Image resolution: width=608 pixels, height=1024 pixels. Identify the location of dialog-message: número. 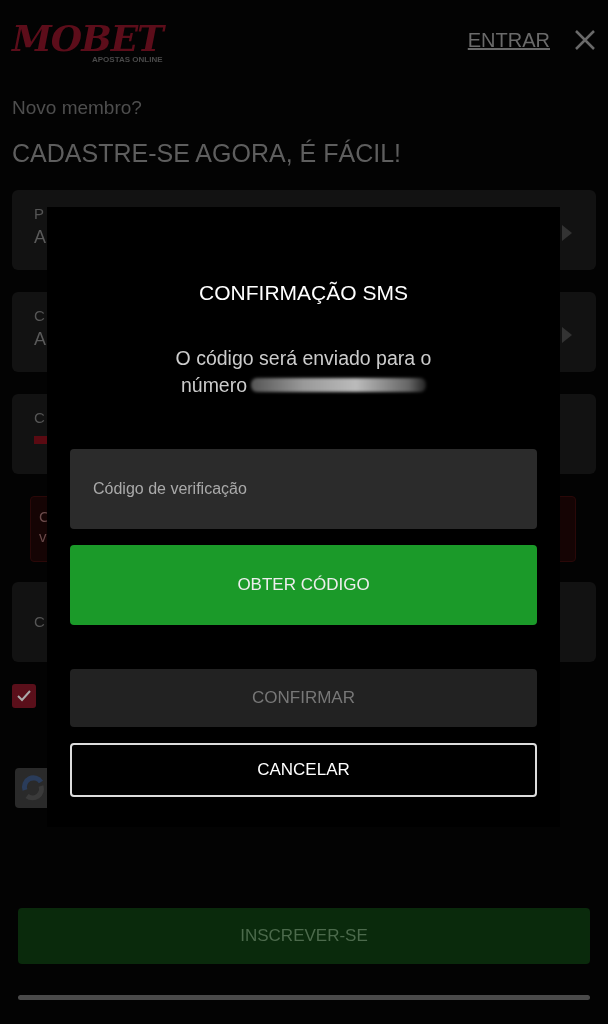
(214, 385).